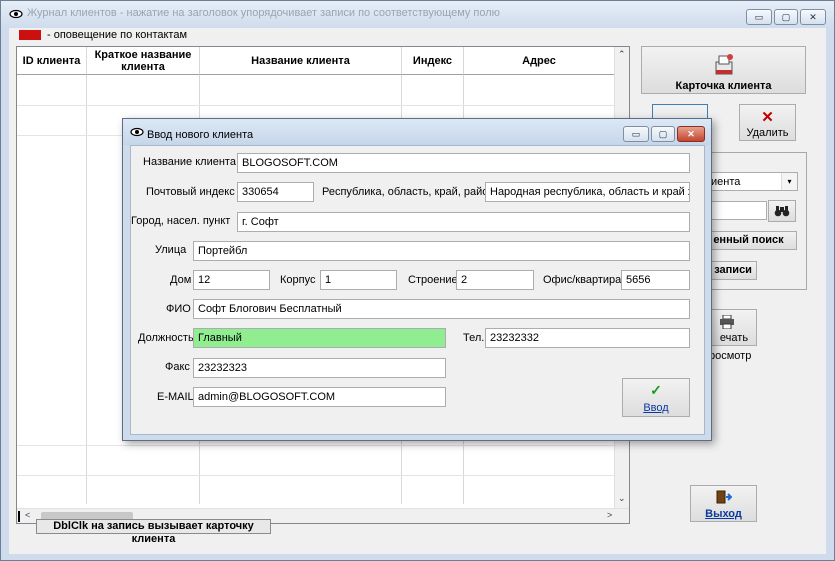 Image resolution: width=835 pixels, height=561 pixels. Describe the element at coordinates (752, 181) in the screenshot. I see `search-field-select: иента ▾` at that location.